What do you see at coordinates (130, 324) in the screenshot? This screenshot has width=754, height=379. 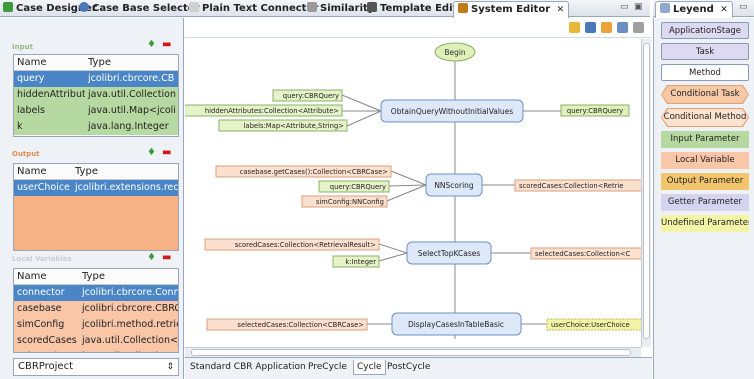 I see `row-type: jcolibri.method.retriev` at bounding box center [130, 324].